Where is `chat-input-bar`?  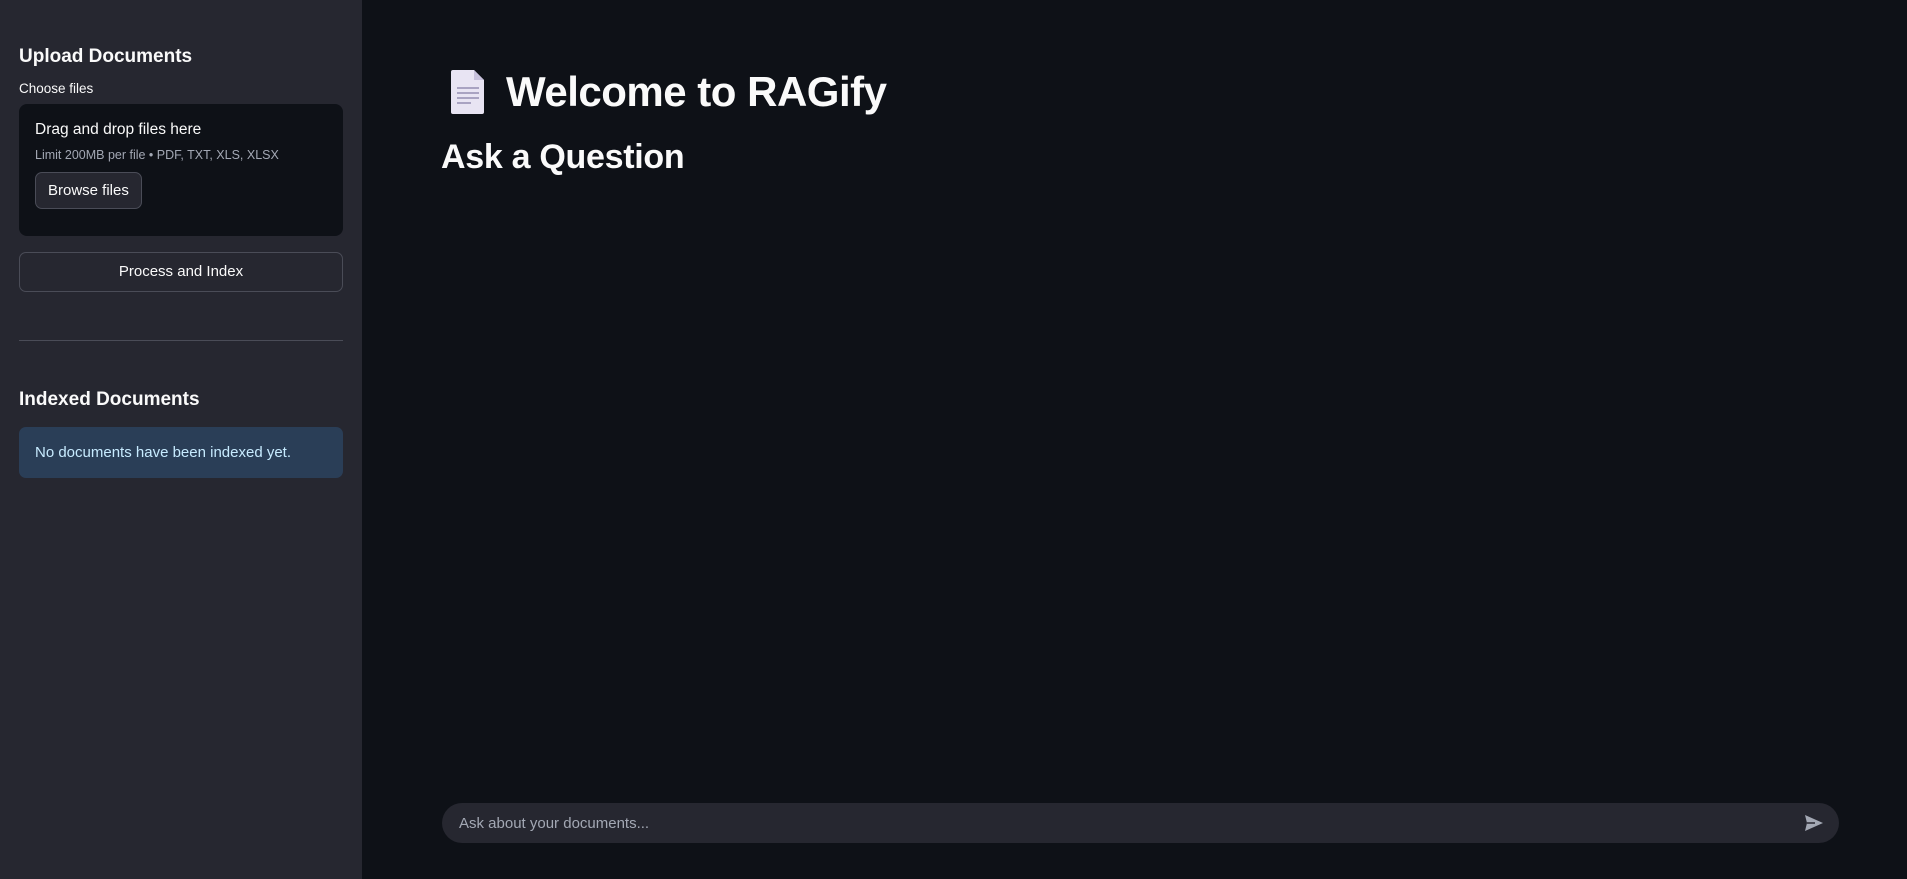
chat-input-bar is located at coordinates (1140, 823).